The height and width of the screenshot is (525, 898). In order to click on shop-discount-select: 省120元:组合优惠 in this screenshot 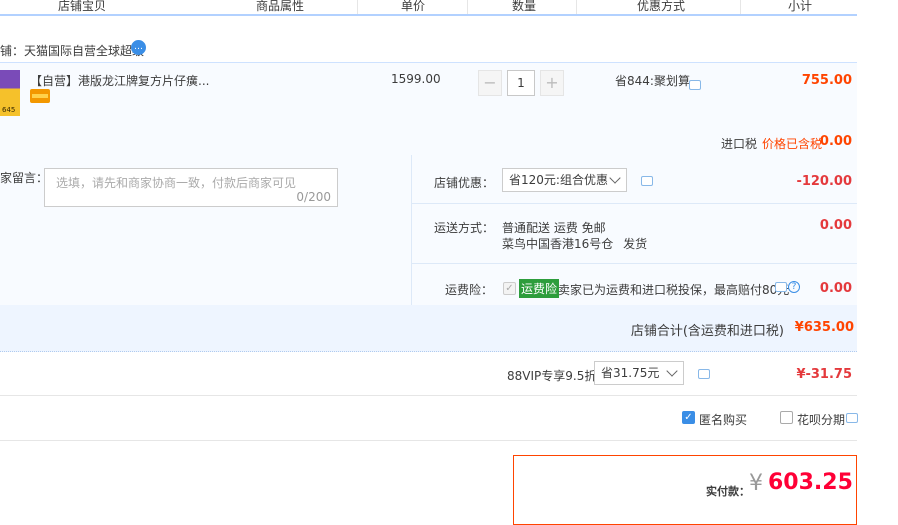, I will do `click(564, 180)`.